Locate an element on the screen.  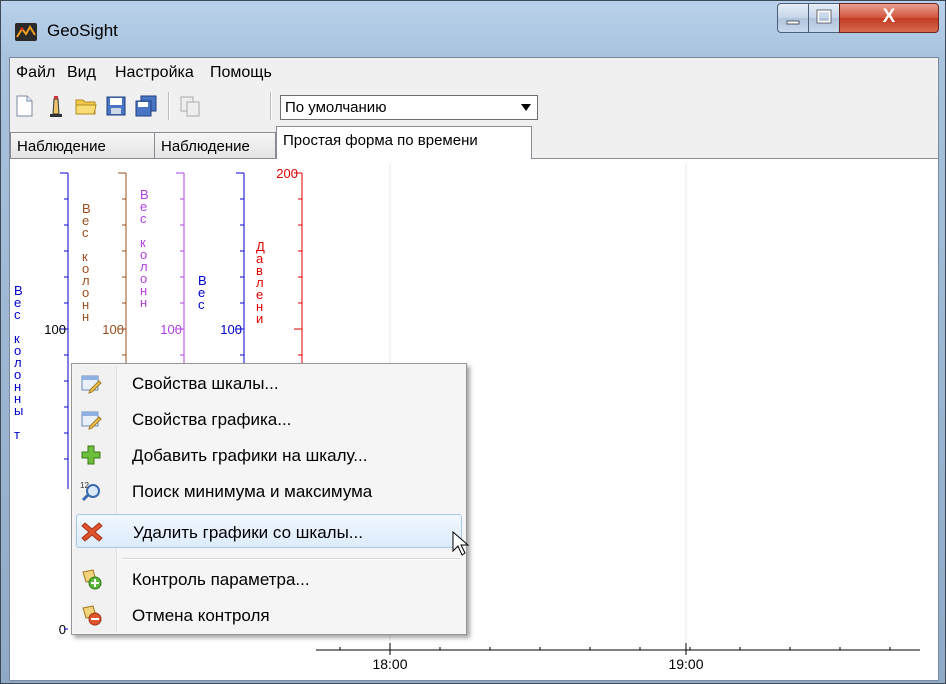
menu-item-search-minmax: 12 Поиск минимума и максимума is located at coordinates (269, 491).